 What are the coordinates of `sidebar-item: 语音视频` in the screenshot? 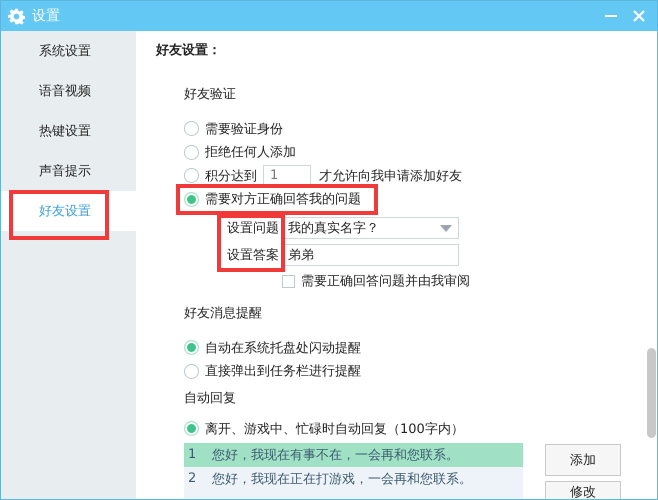 It's located at (68, 91).